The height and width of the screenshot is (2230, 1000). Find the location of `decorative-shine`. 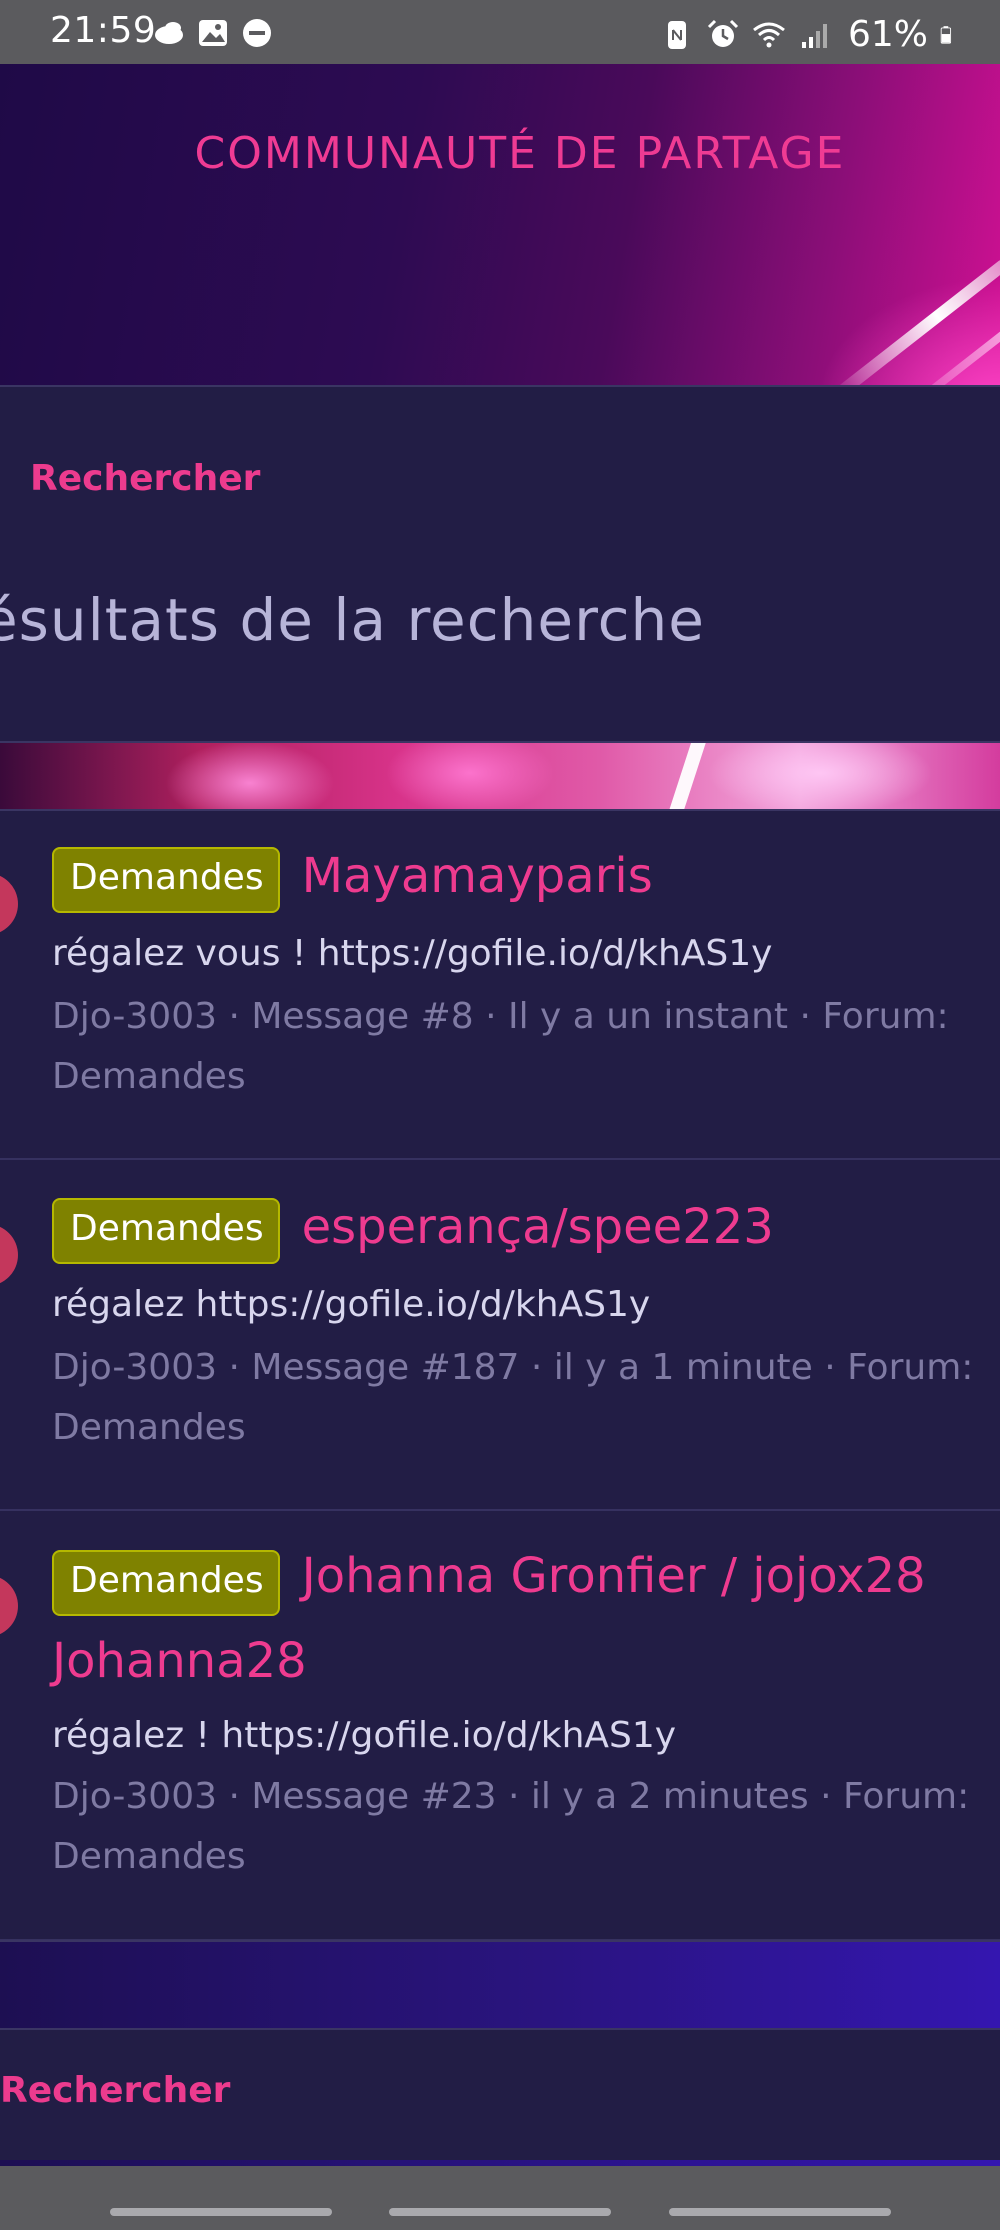

decorative-shine is located at coordinates (687, 776).